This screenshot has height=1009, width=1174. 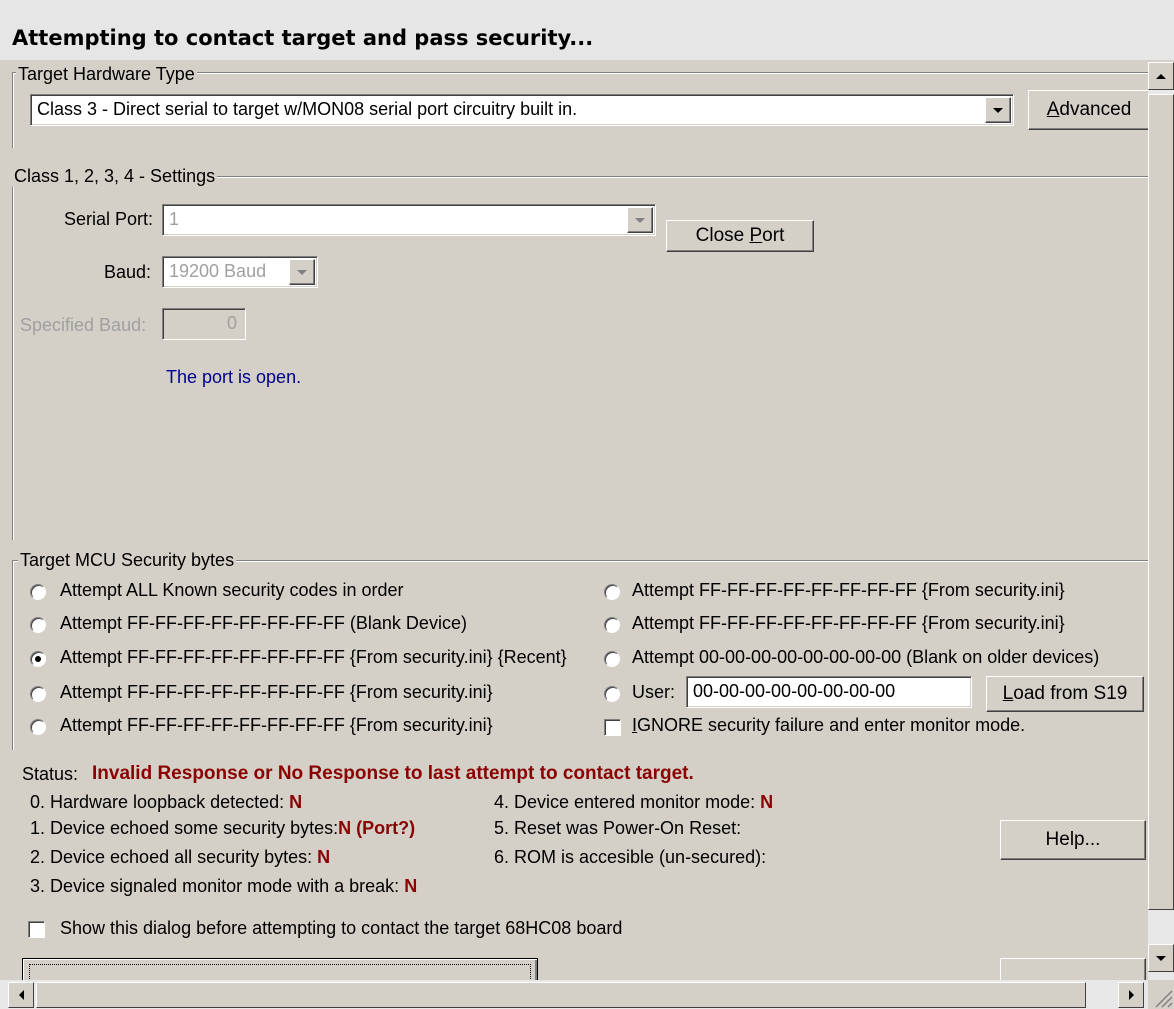 What do you see at coordinates (50, 774) in the screenshot?
I see `status-label: Status:` at bounding box center [50, 774].